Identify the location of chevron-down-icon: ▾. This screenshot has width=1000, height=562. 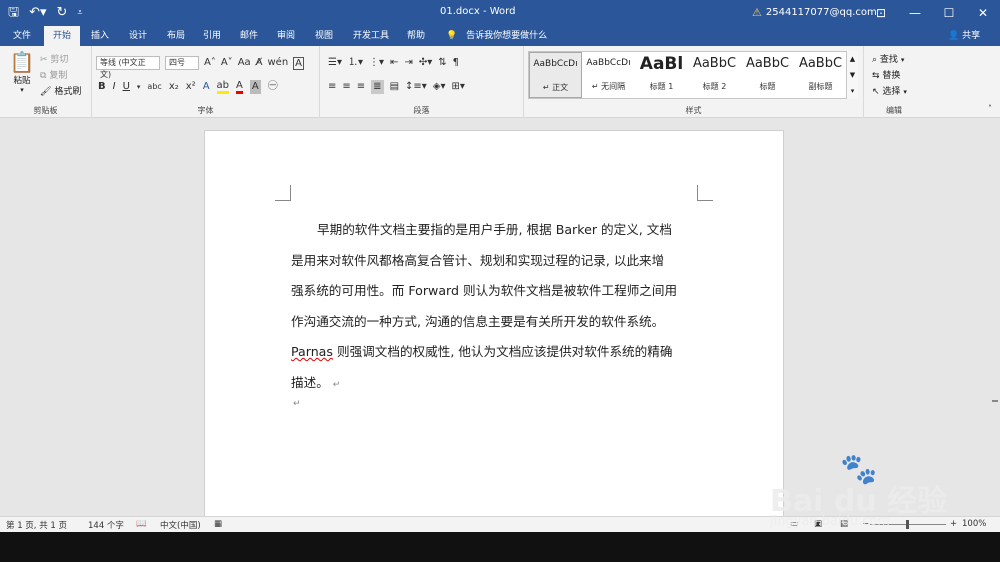
(139, 87).